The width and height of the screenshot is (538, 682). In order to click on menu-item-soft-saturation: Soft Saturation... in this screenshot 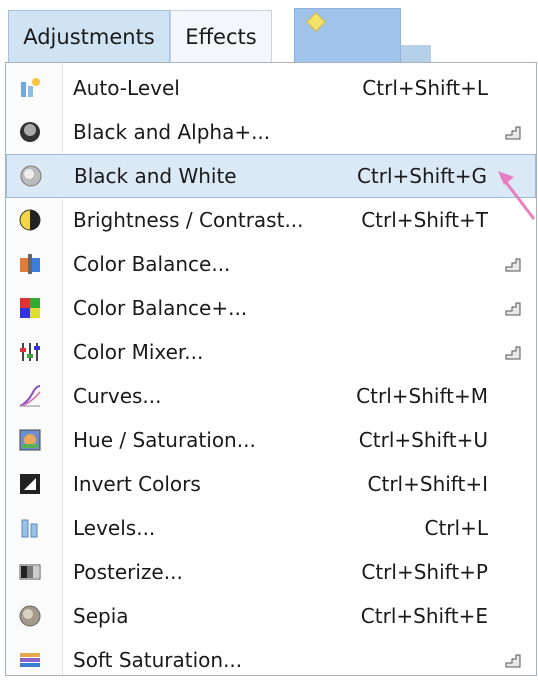, I will do `click(271, 660)`.